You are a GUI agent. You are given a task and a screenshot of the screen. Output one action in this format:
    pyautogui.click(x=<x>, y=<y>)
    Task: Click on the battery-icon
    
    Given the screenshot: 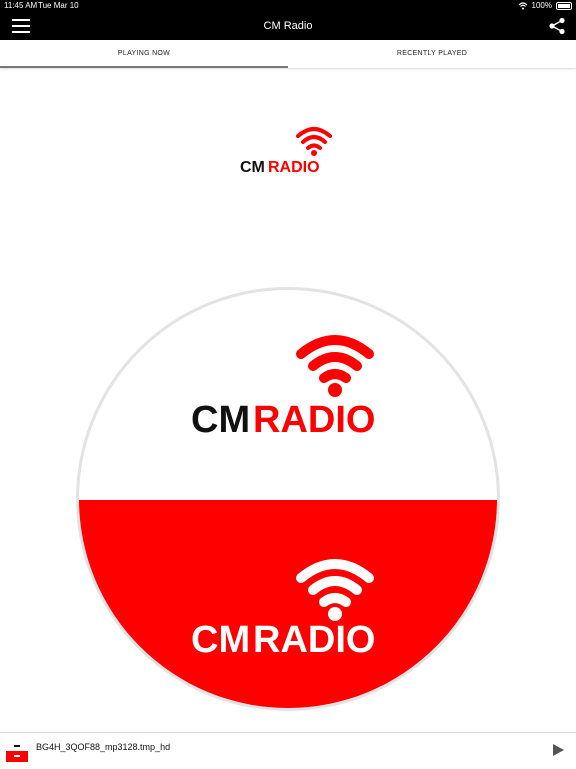 What is the action you would take?
    pyautogui.click(x=564, y=6)
    